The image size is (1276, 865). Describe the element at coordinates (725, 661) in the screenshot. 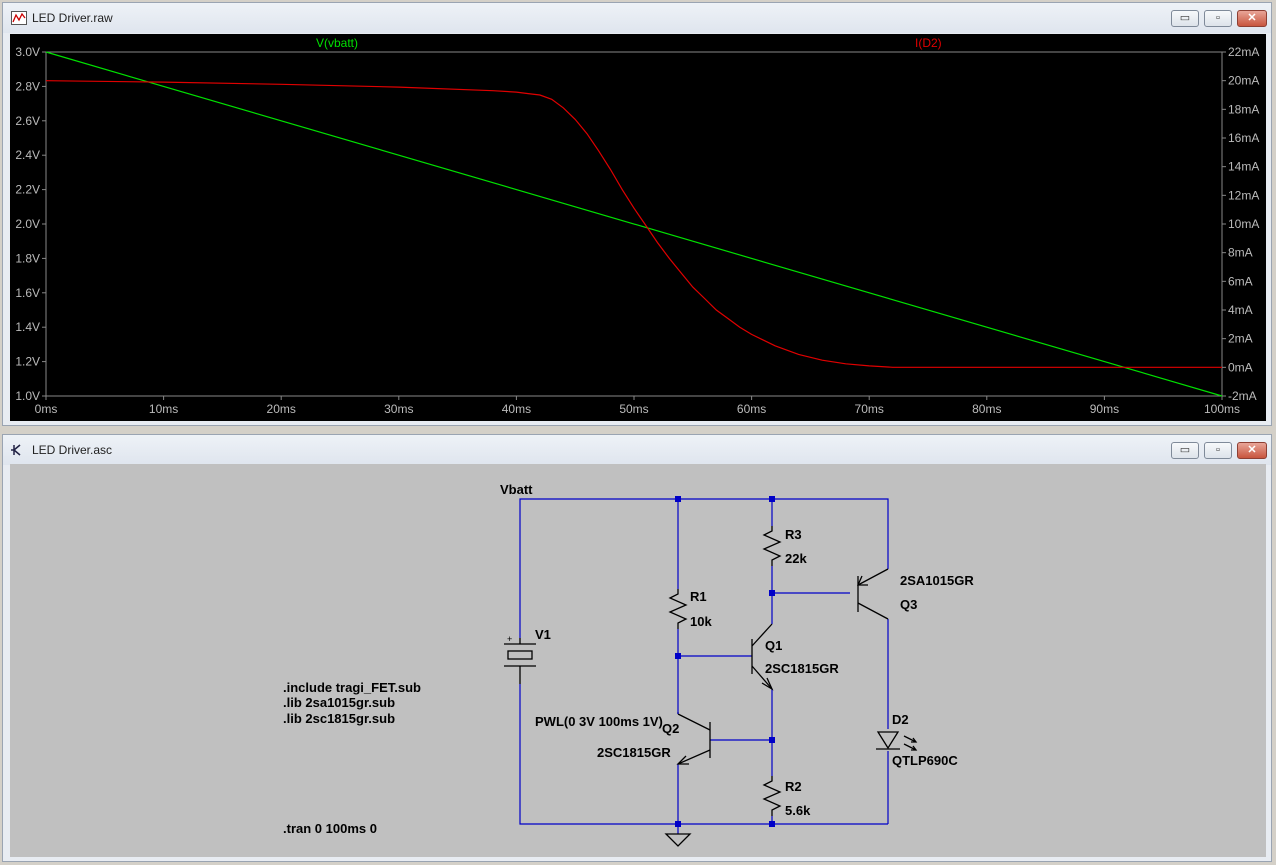

I see `junction-dots` at that location.